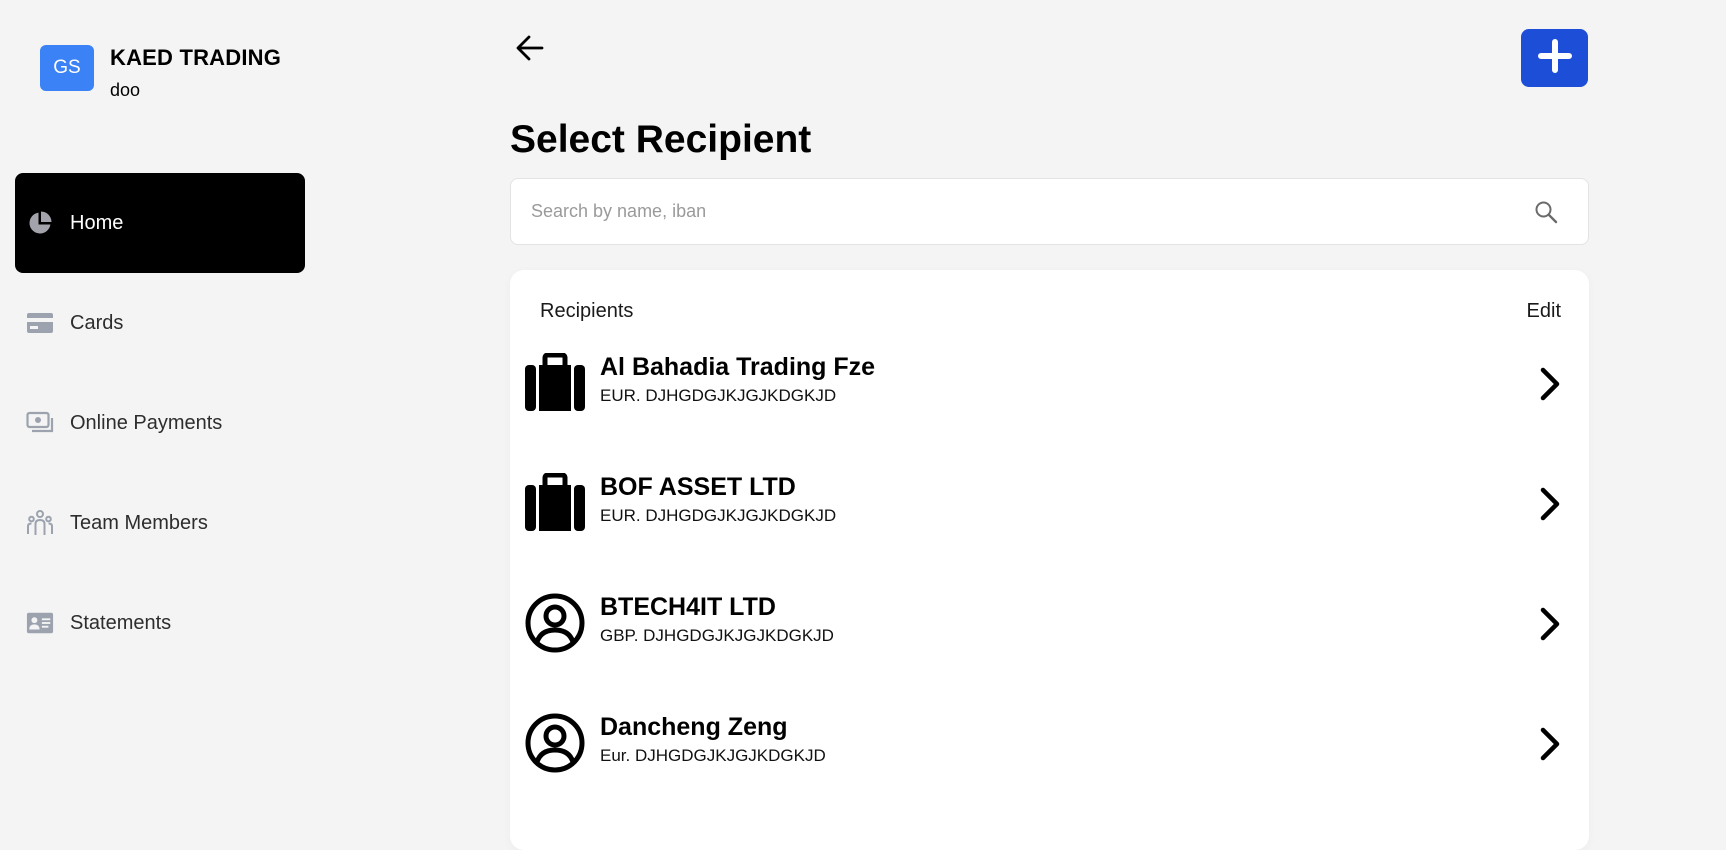  What do you see at coordinates (146, 422) in the screenshot?
I see `sidebar-item-label: Online Payments` at bounding box center [146, 422].